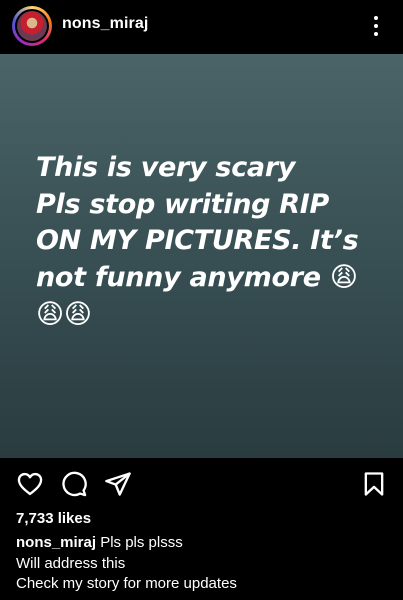 The height and width of the screenshot is (600, 403). I want to click on post-text-line: Pls stop writing RIP, so click(183, 204).